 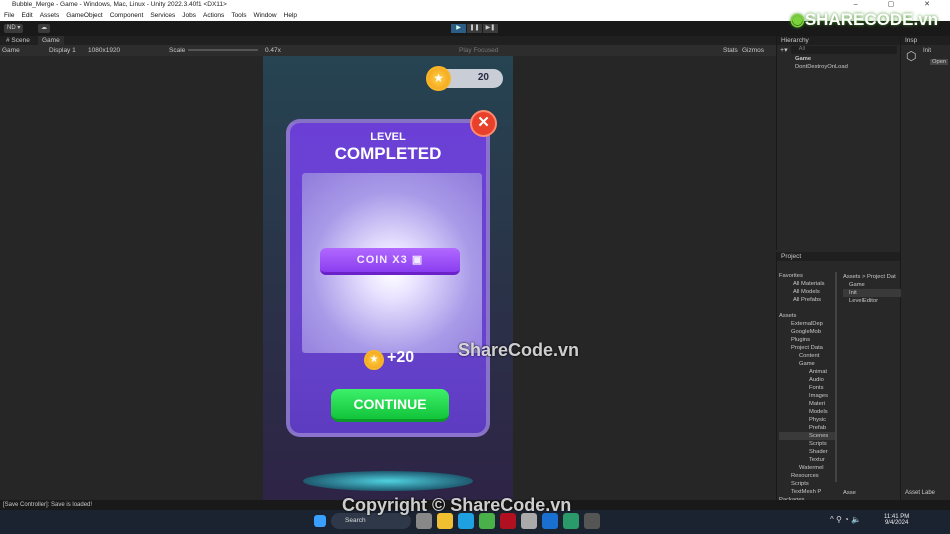 What do you see at coordinates (920, 493) in the screenshot?
I see `asset-labels: Asset Labe` at bounding box center [920, 493].